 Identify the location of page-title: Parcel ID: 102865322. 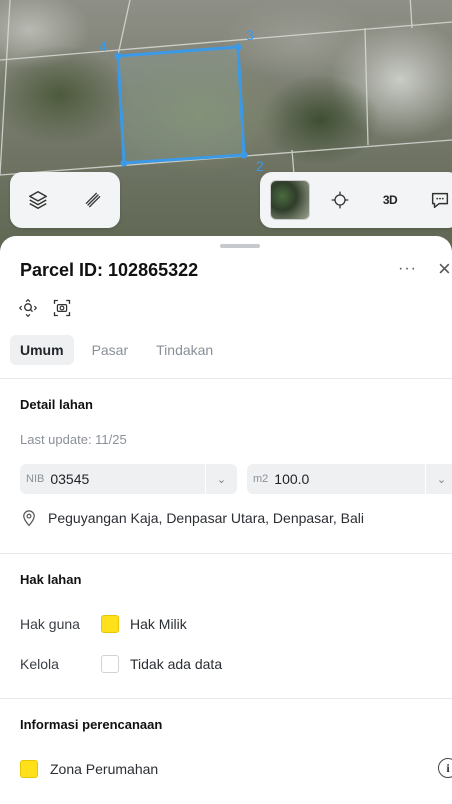
(109, 270).